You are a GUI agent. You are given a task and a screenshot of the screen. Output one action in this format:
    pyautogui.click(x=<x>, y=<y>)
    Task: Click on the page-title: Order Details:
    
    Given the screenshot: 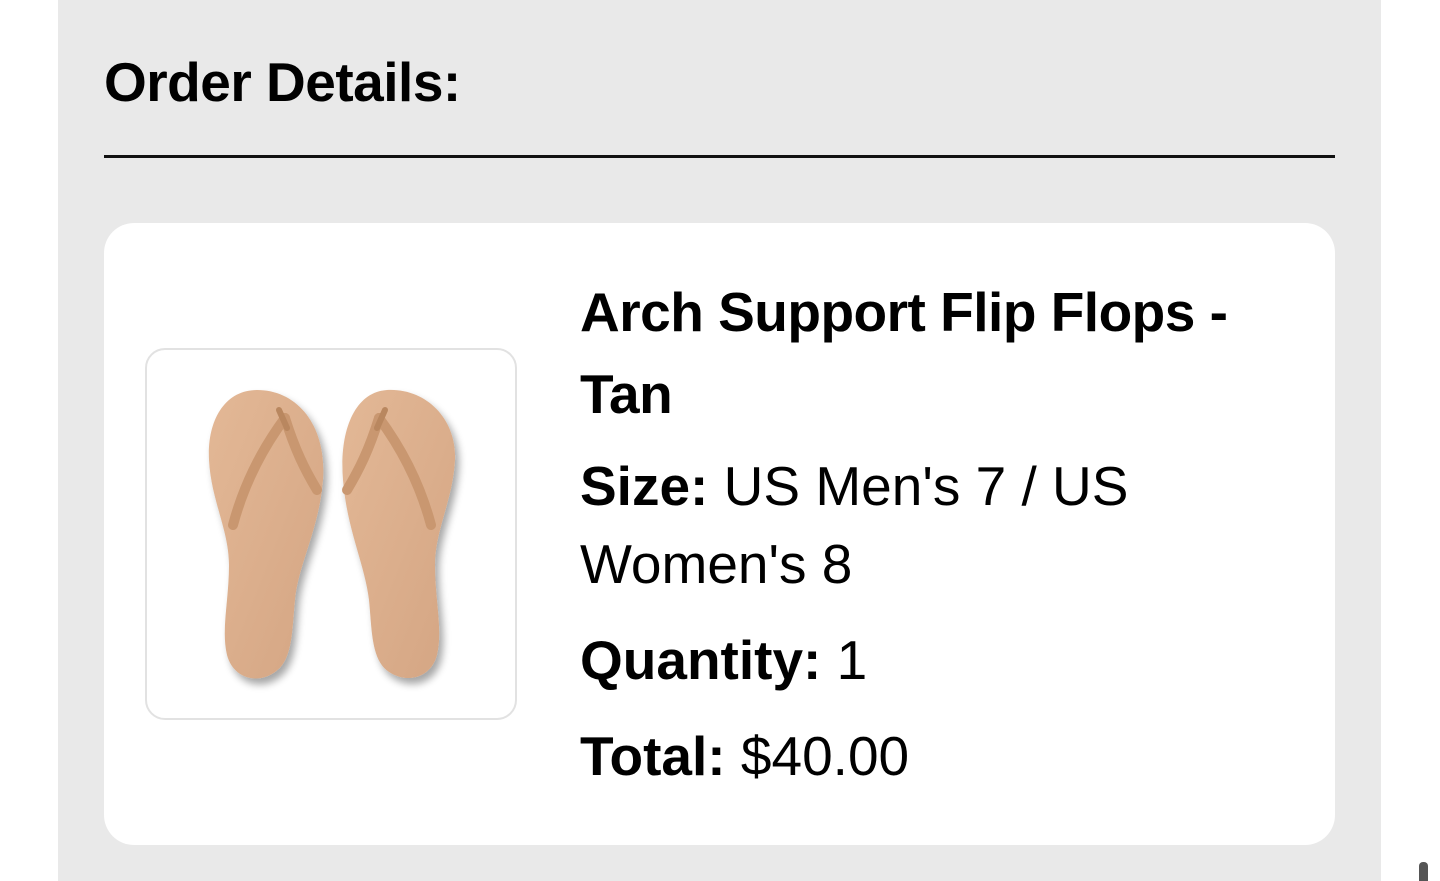 What is the action you would take?
    pyautogui.click(x=282, y=82)
    